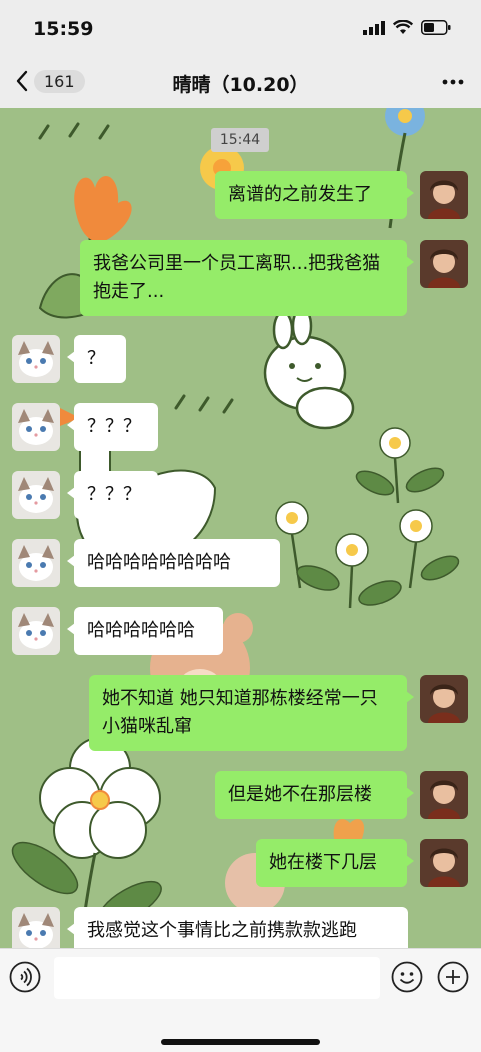 The height and width of the screenshot is (1052, 481). What do you see at coordinates (240, 1042) in the screenshot?
I see `home-indicator` at bounding box center [240, 1042].